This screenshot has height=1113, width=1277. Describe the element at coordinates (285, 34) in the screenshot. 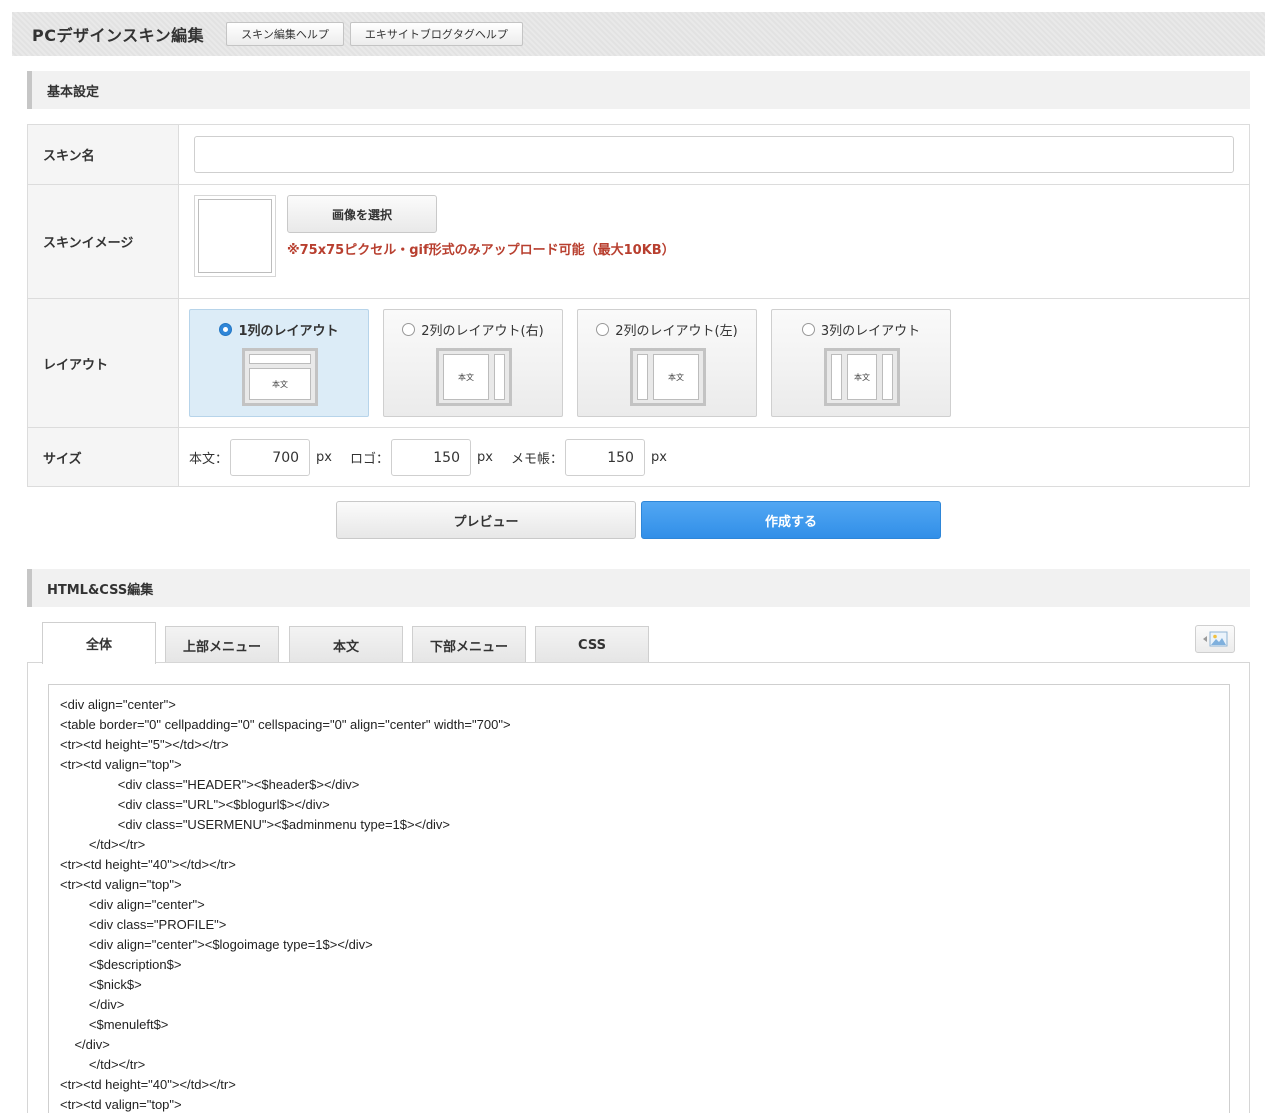

I see `skin-edit-help-button: スキン編集ヘルプ` at that location.